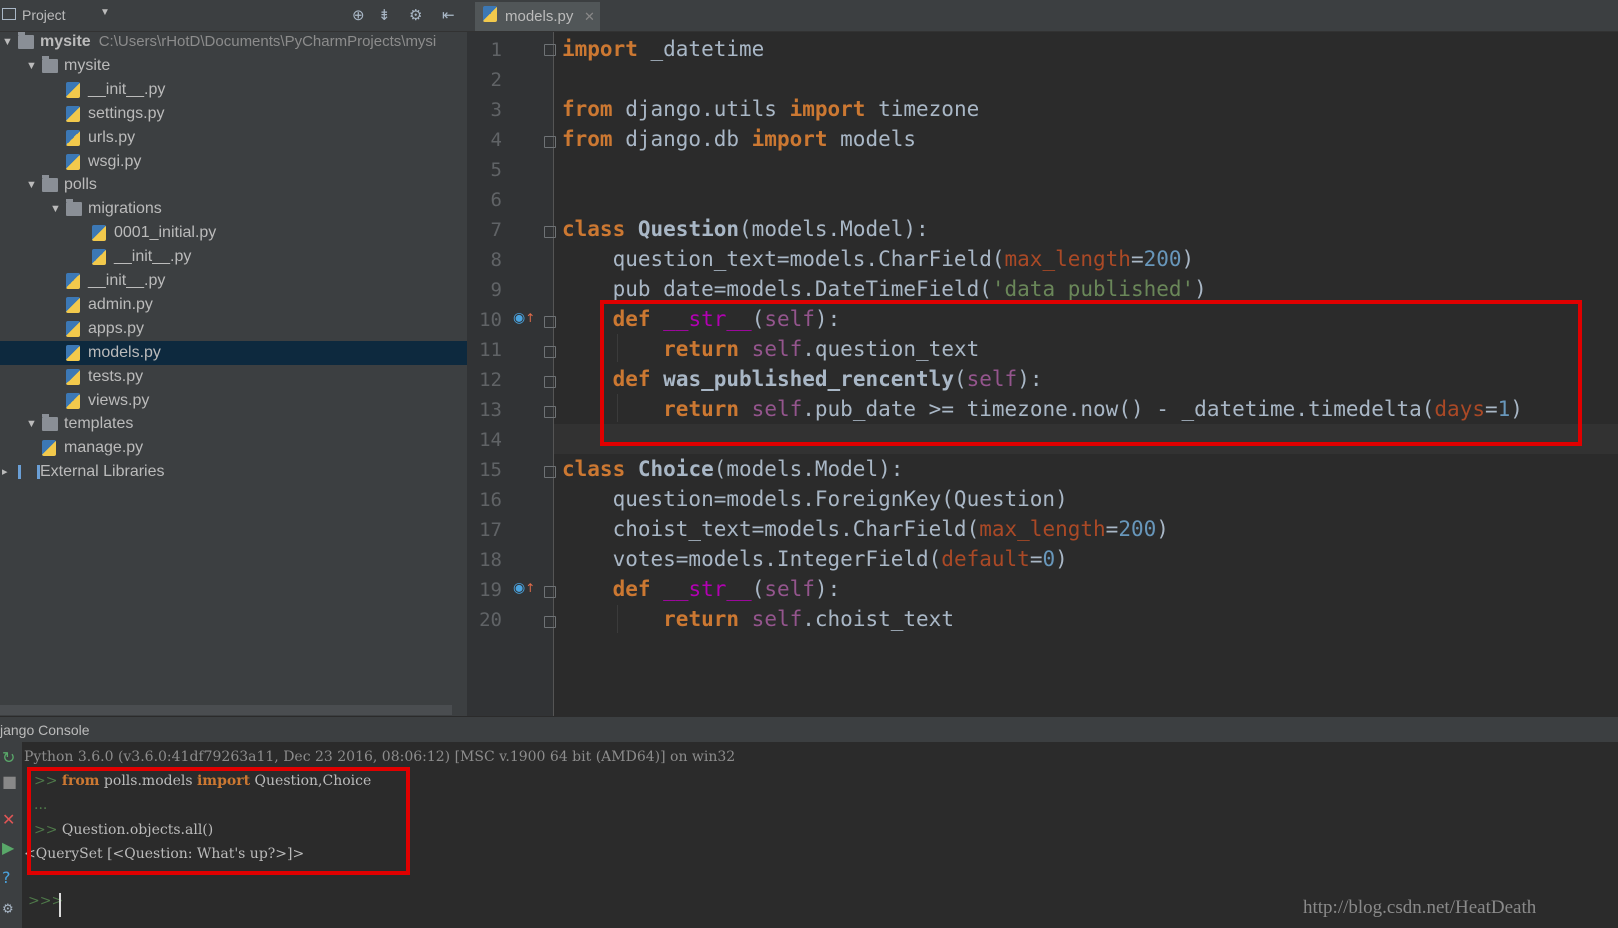 This screenshot has height=928, width=1618. What do you see at coordinates (771, 109) in the screenshot?
I see `code-line-3: from django.utils import timezone` at bounding box center [771, 109].